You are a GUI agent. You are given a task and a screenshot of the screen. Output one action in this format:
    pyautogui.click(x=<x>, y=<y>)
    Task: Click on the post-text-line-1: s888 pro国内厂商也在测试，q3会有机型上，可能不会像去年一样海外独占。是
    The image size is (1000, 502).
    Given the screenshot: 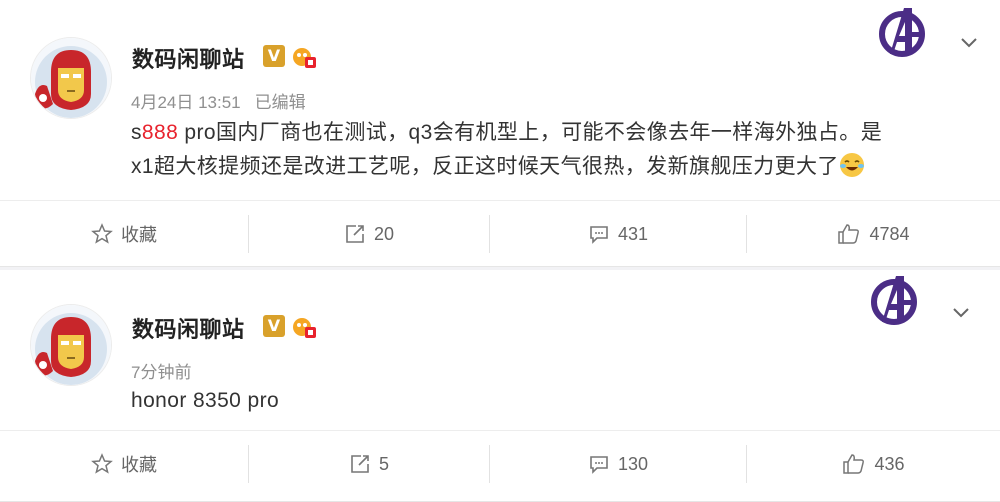 What is the action you would take?
    pyautogui.click(x=507, y=132)
    